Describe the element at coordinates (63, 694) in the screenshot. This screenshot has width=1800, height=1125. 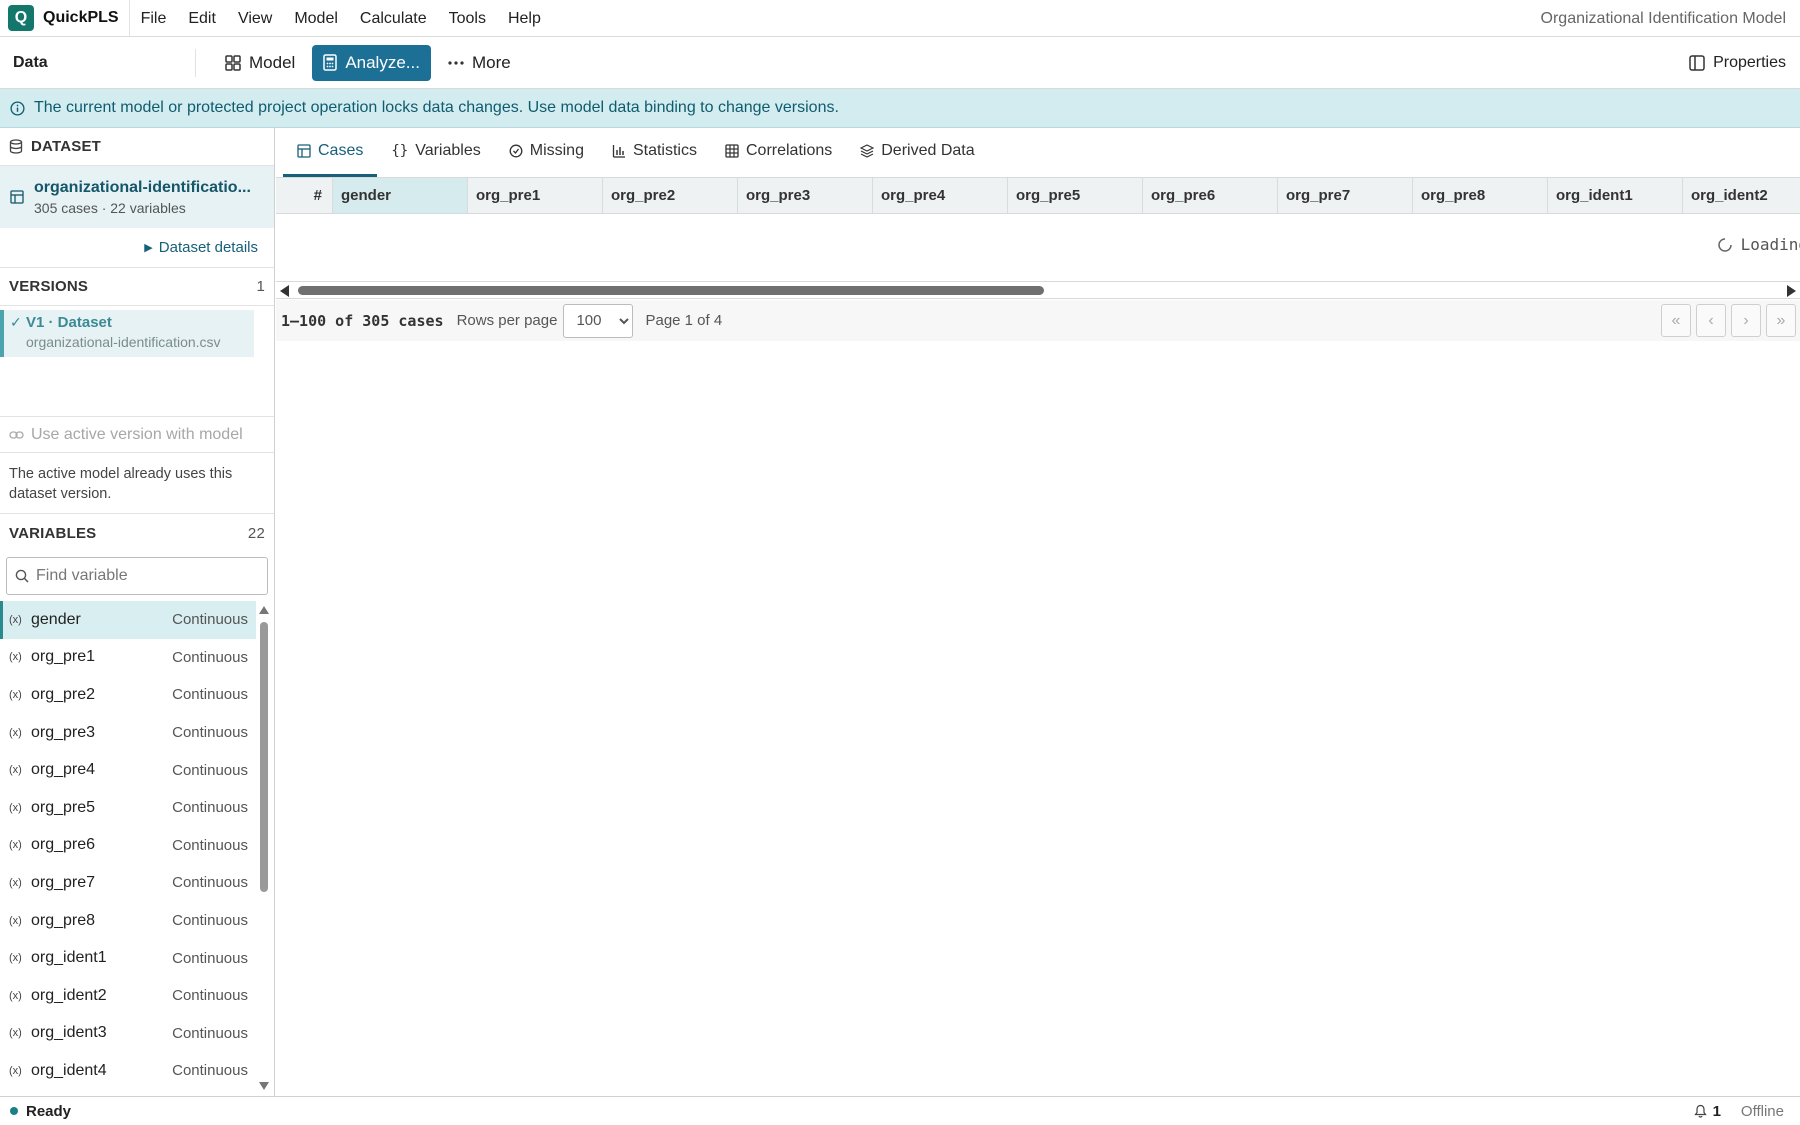
I see `variable-name: org_pre2` at that location.